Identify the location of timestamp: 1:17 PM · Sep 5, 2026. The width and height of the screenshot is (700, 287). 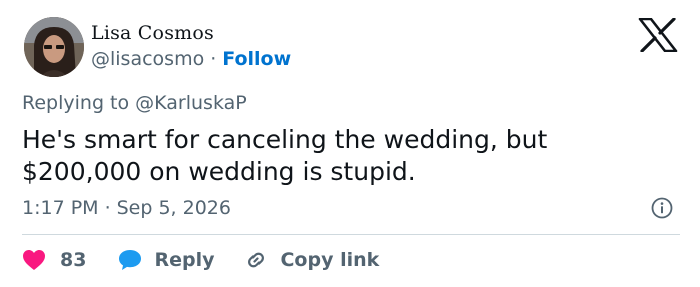
(126, 208).